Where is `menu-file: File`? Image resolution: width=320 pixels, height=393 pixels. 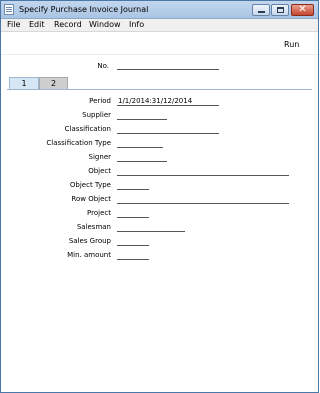
menu-file: File is located at coordinates (13, 24).